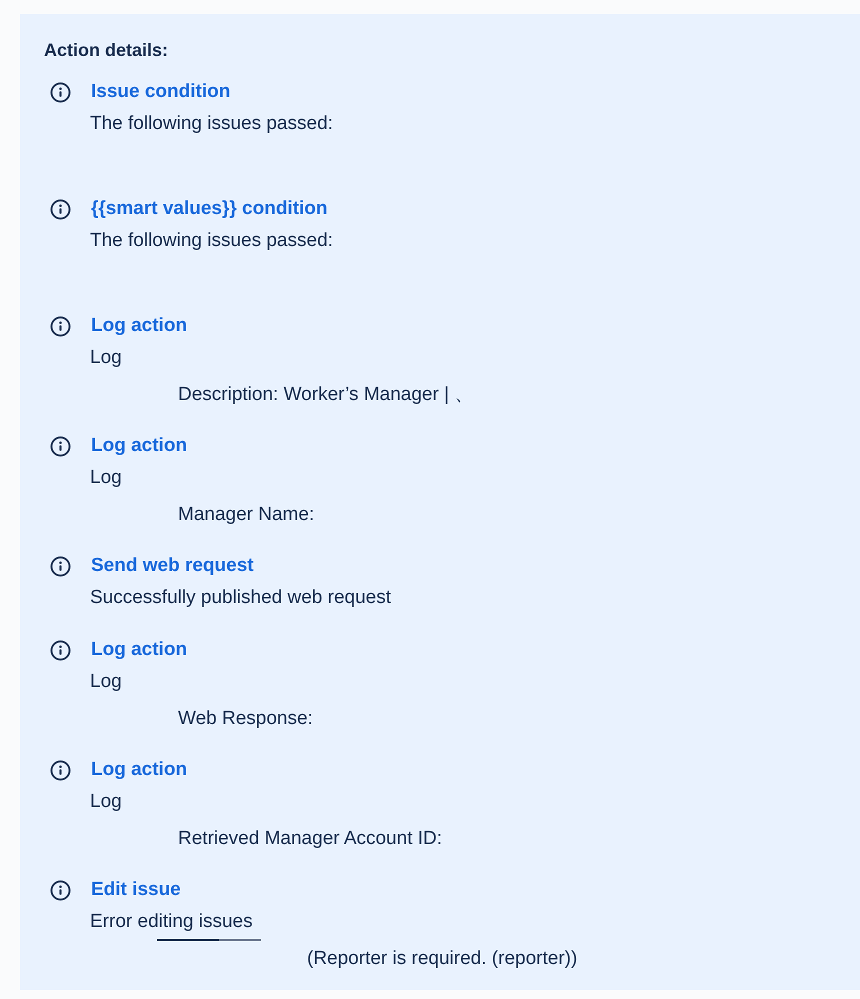 Image resolution: width=860 pixels, height=999 pixels. Describe the element at coordinates (160, 92) in the screenshot. I see `action-title-link: Issue condition` at that location.